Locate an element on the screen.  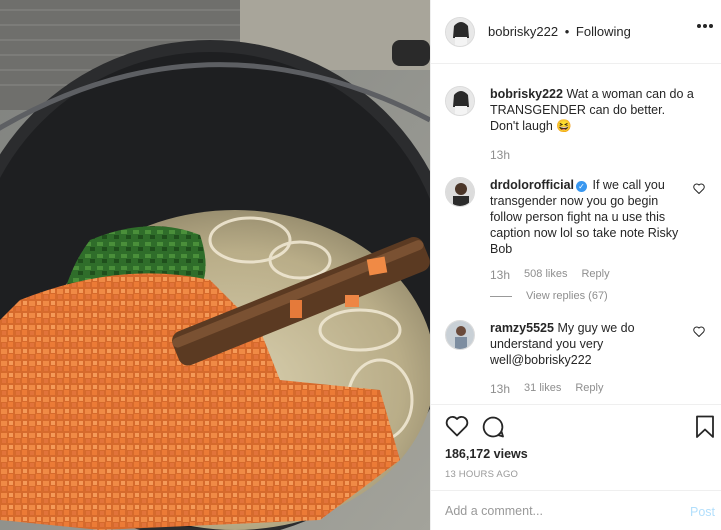
view-count: 186,172 views is located at coordinates (486, 454).